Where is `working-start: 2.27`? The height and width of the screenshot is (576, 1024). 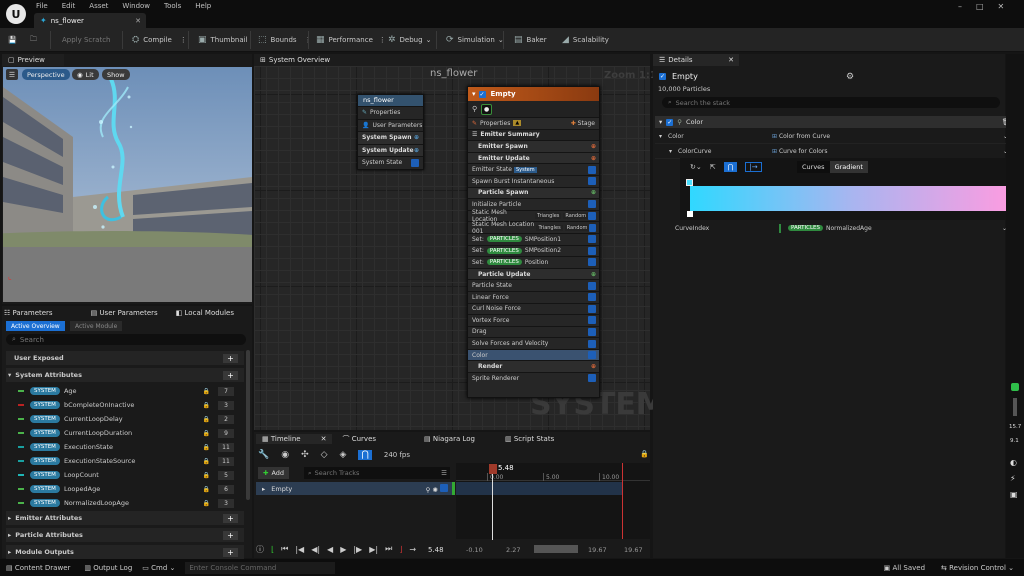
working-start: 2.27 is located at coordinates (513, 550).